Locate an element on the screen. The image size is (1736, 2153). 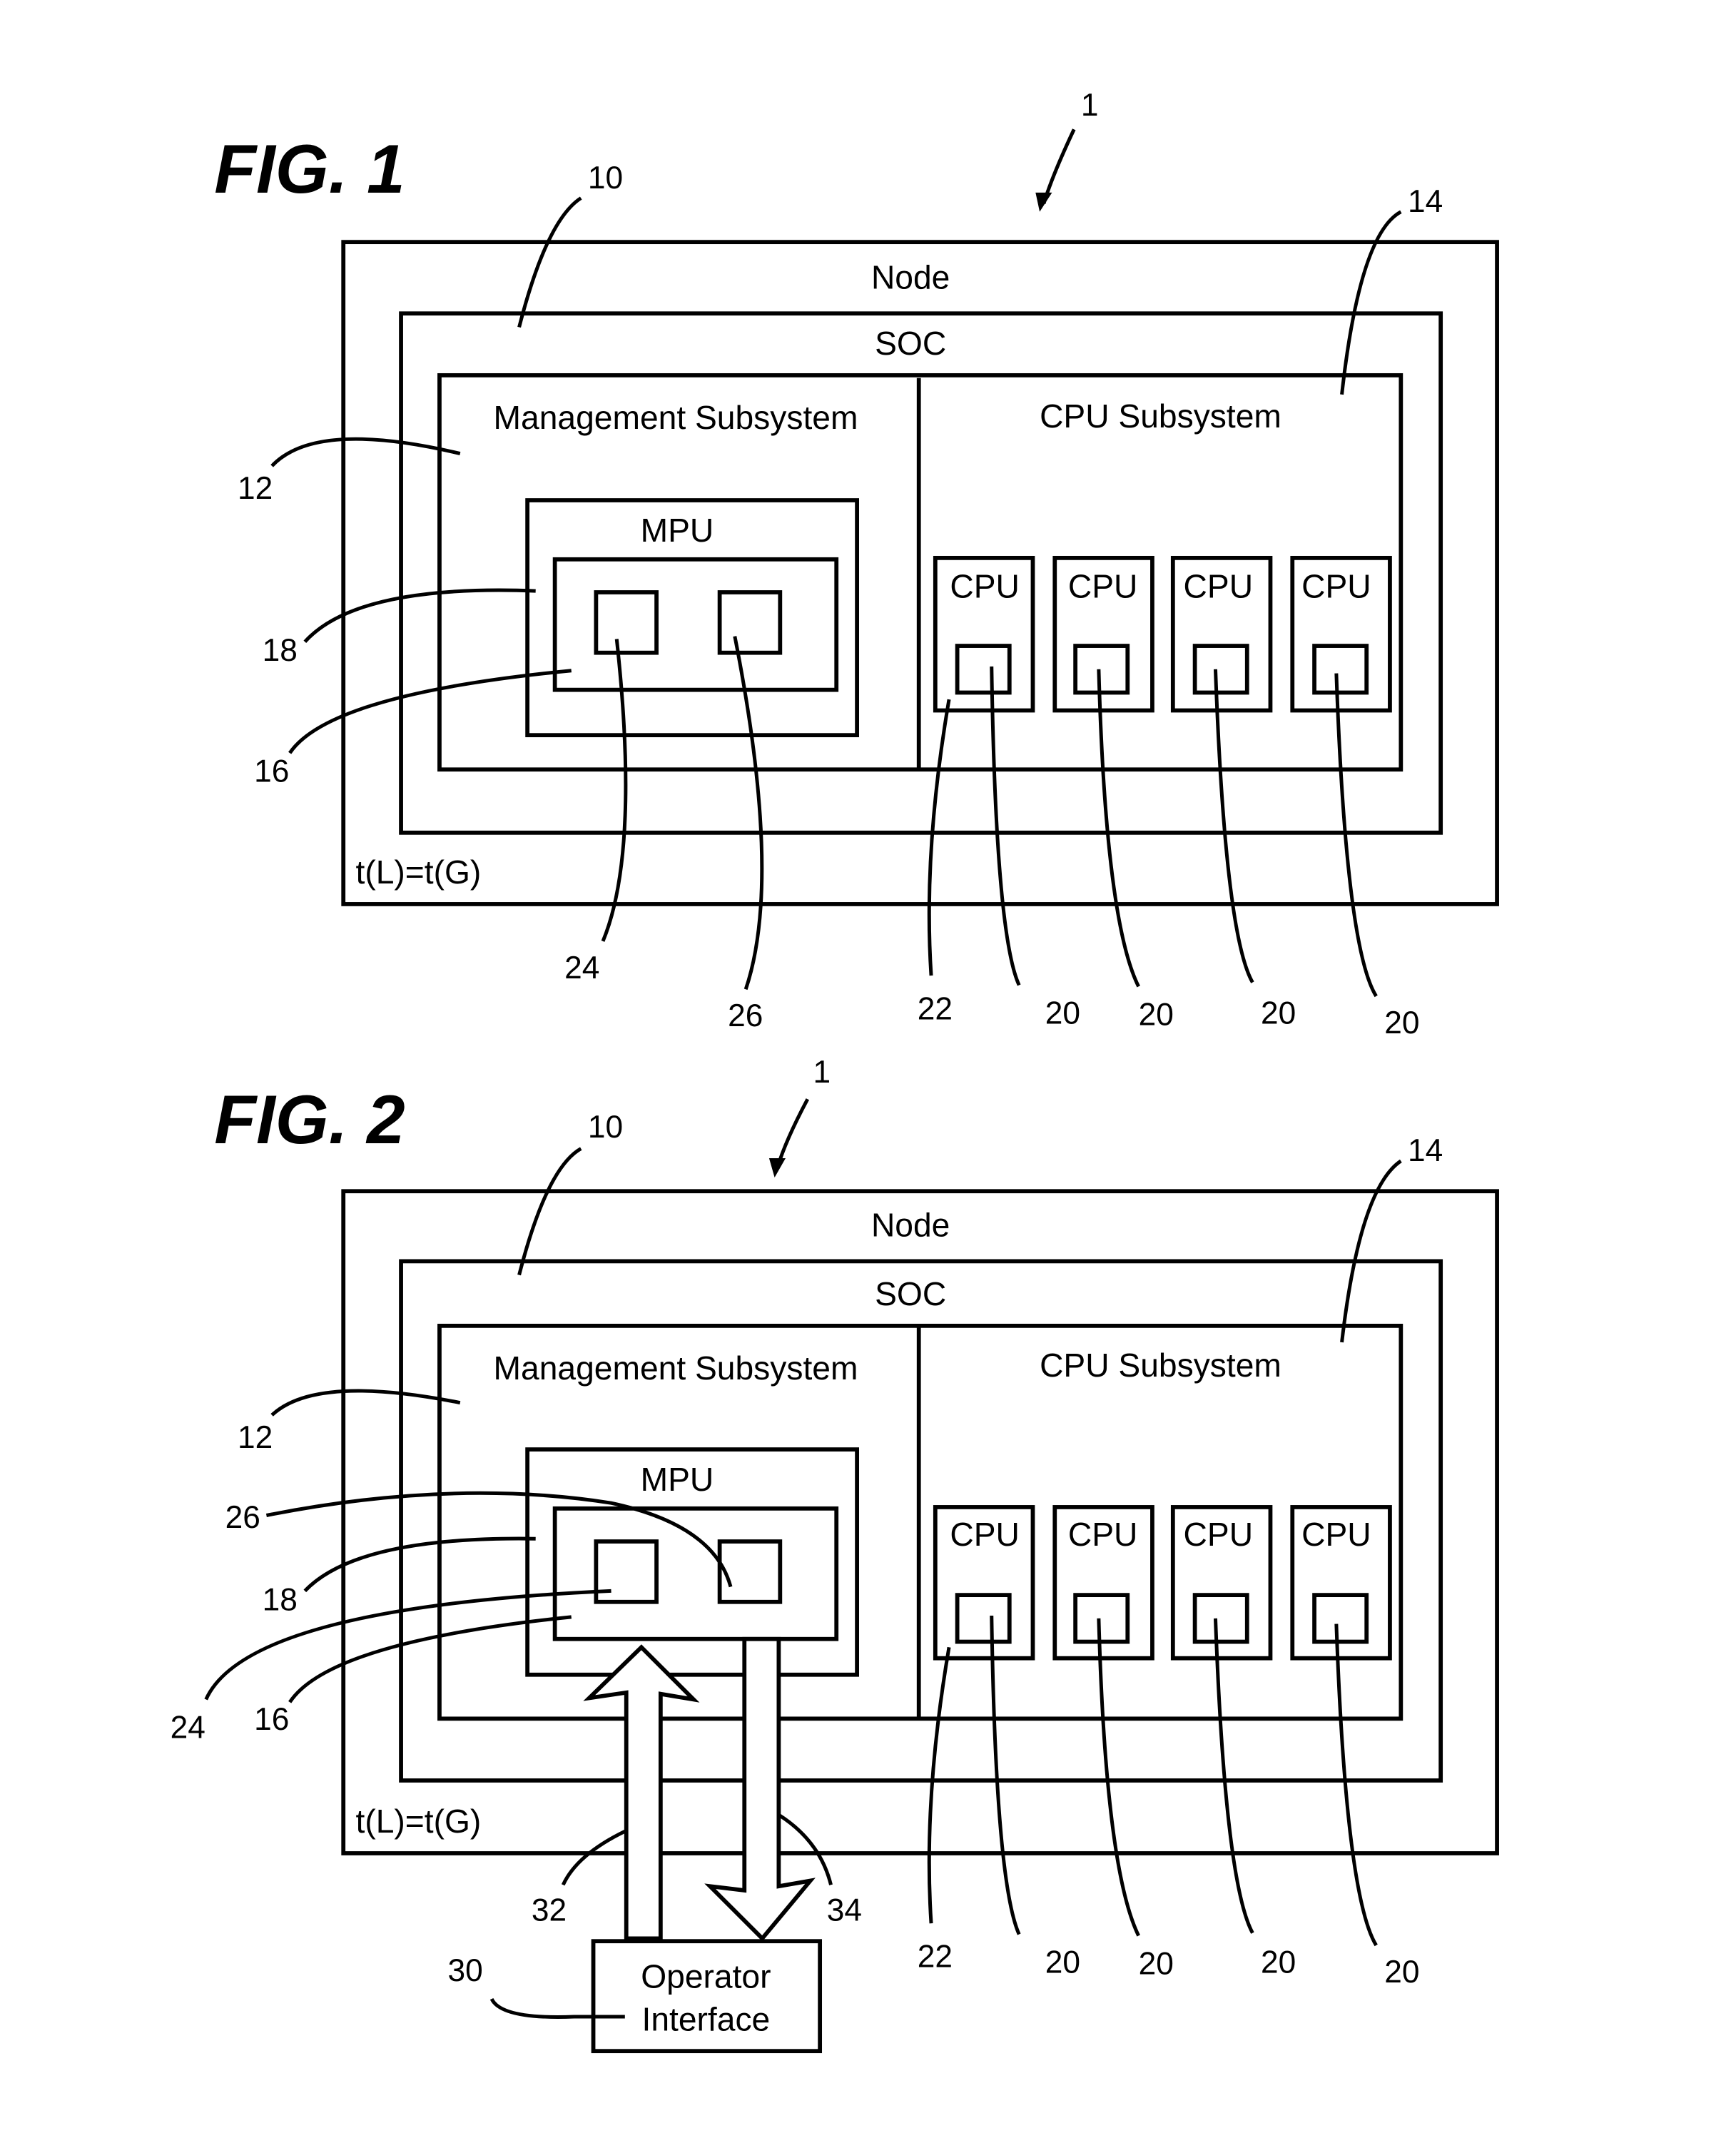
operator-interface-leader-line is located at coordinates (557, 2008).